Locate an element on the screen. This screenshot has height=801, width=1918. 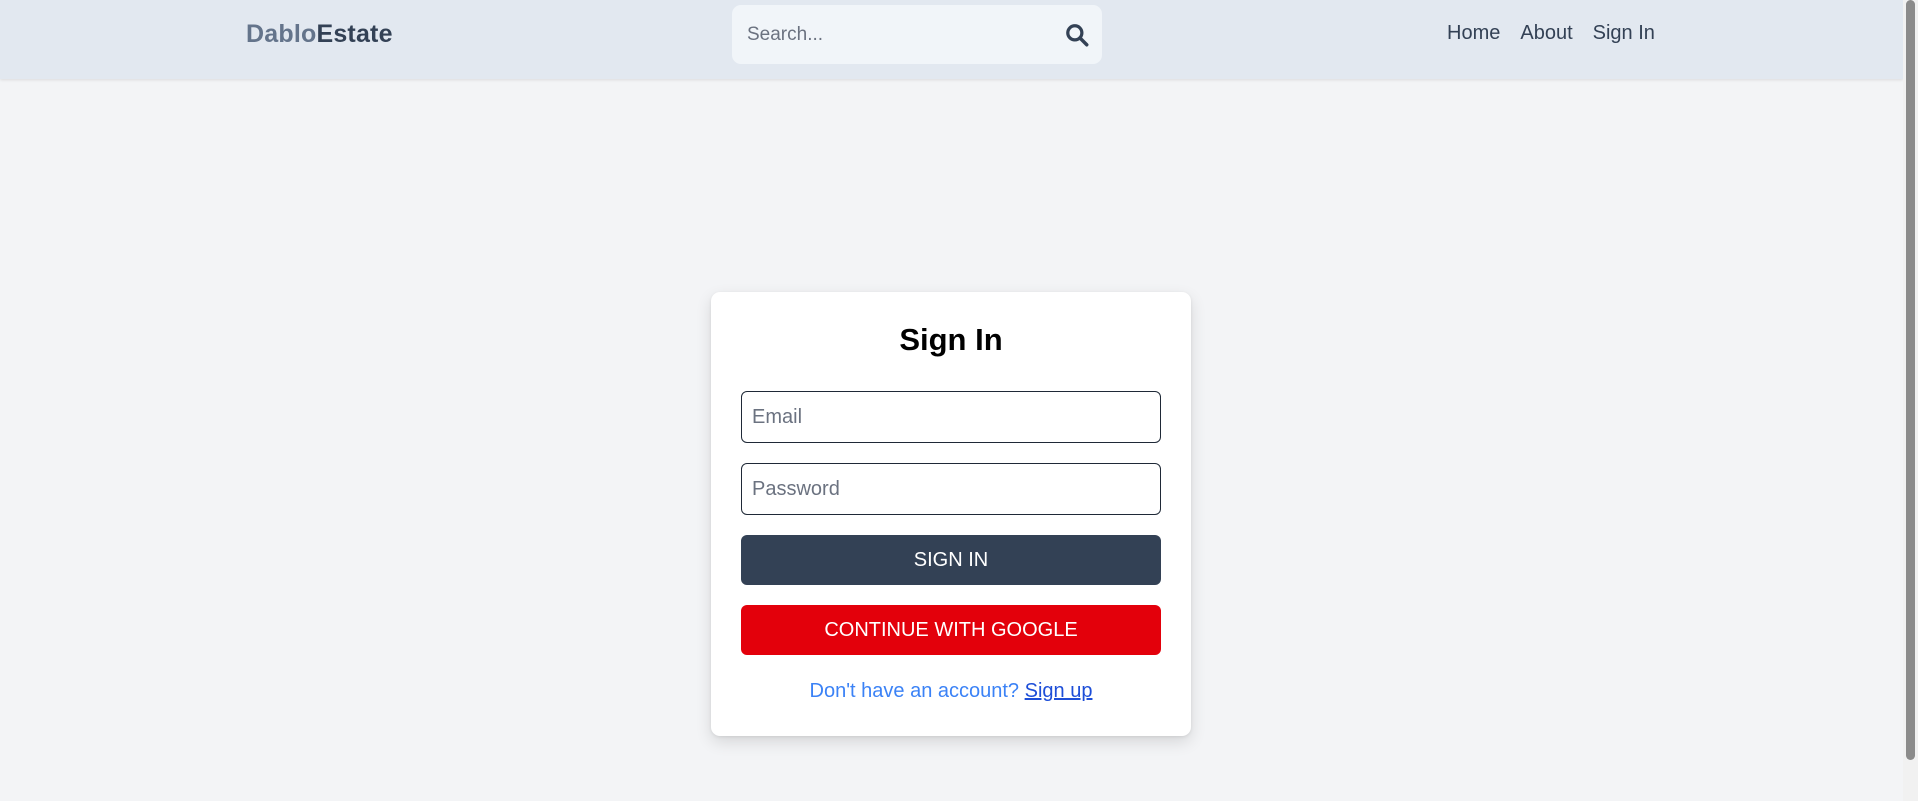
main-nav: Home About Sign In is located at coordinates (1551, 33).